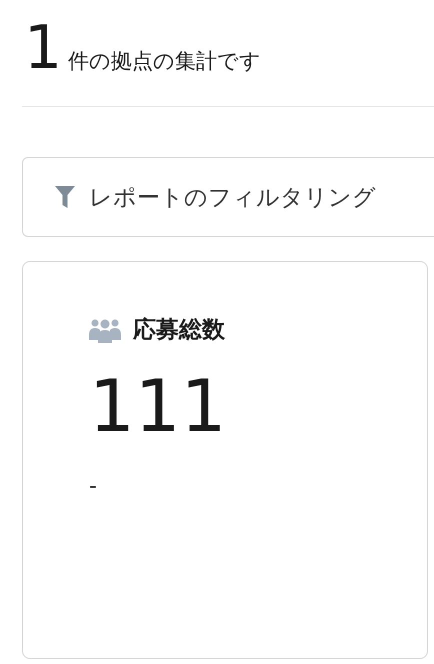 The image size is (434, 664). I want to click on summary-count: 1, so click(43, 48).